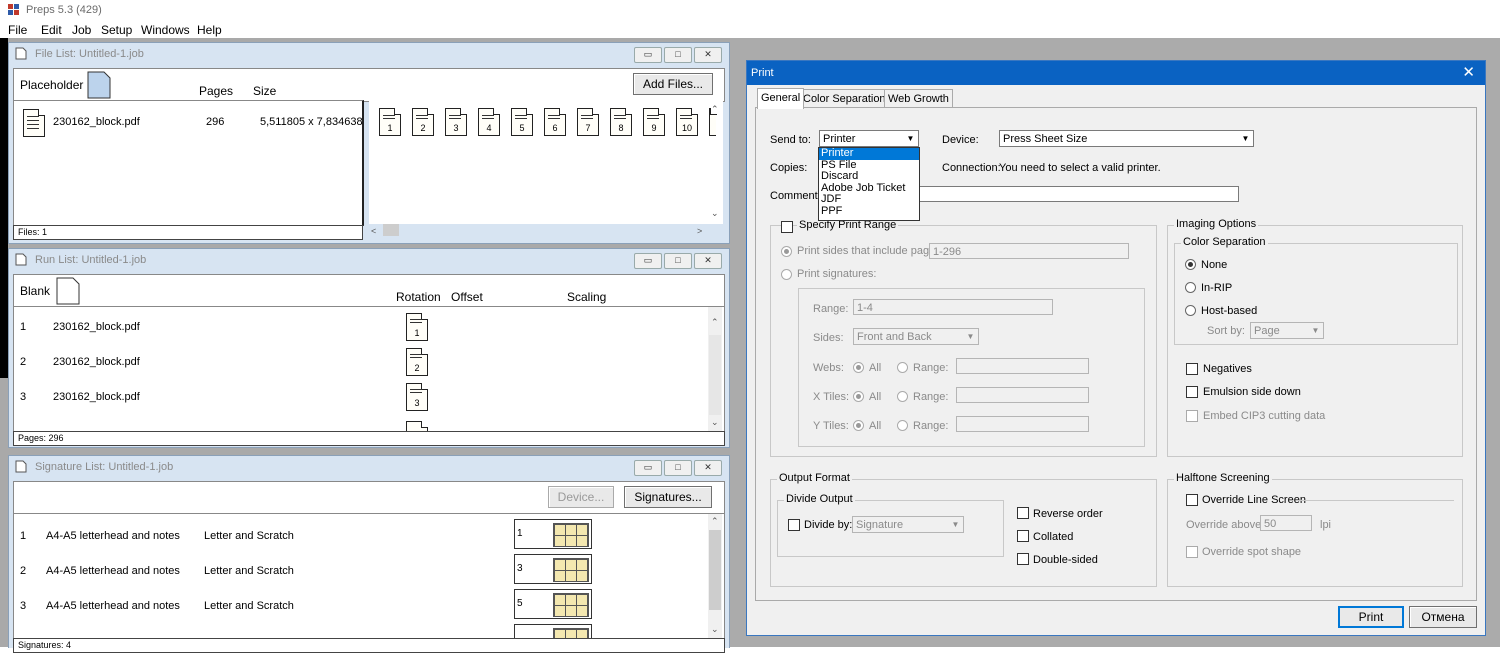  What do you see at coordinates (918, 98) in the screenshot?
I see `tab-web-growth: Web Growth` at bounding box center [918, 98].